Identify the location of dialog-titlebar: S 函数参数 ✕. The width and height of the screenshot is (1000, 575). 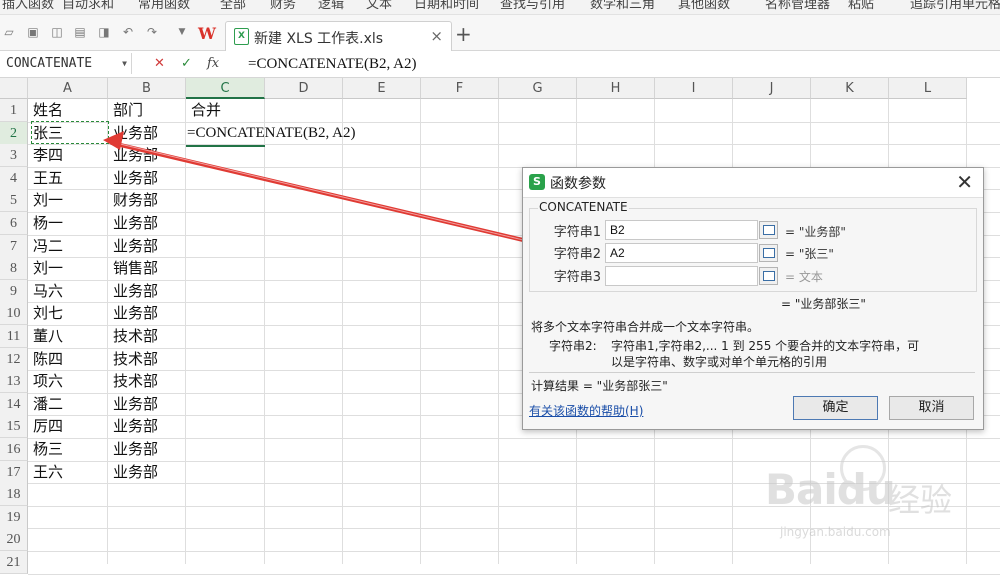
(753, 183).